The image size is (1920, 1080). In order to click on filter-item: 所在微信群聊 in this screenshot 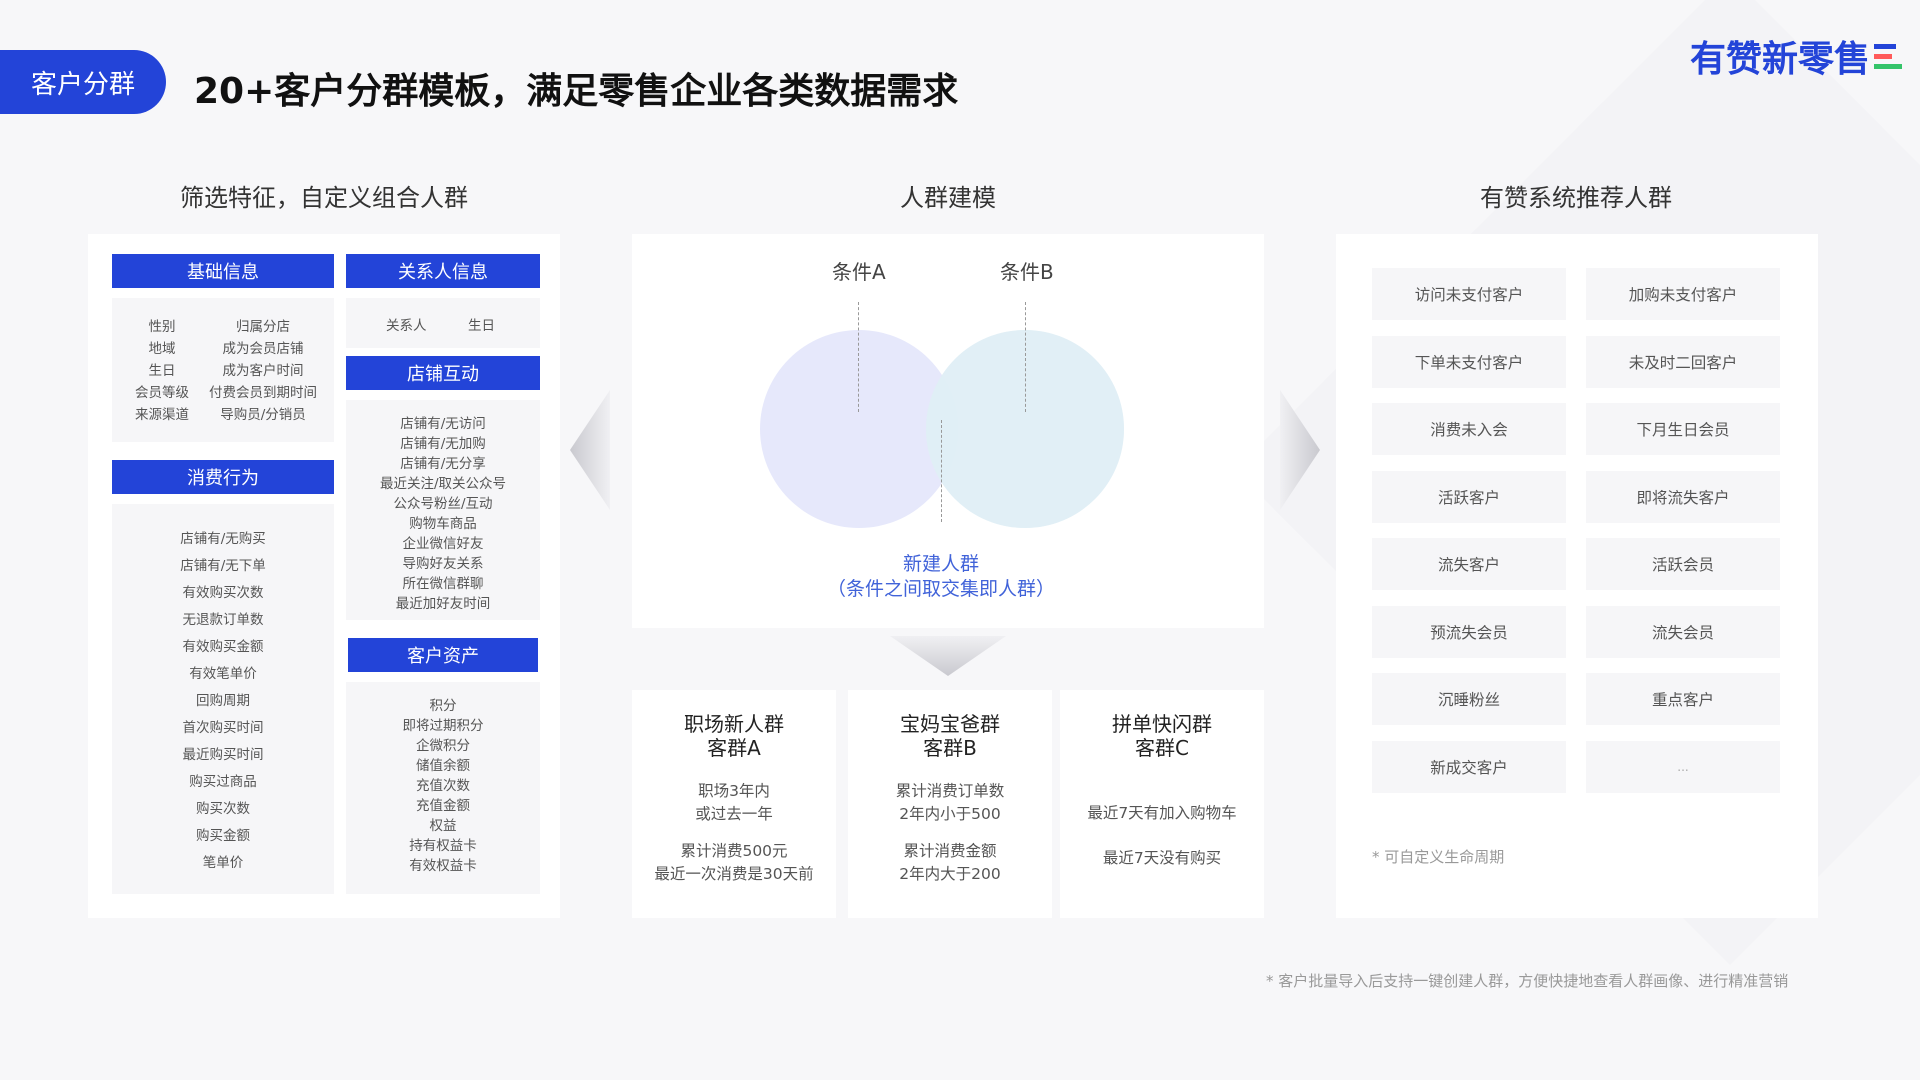, I will do `click(443, 584)`.